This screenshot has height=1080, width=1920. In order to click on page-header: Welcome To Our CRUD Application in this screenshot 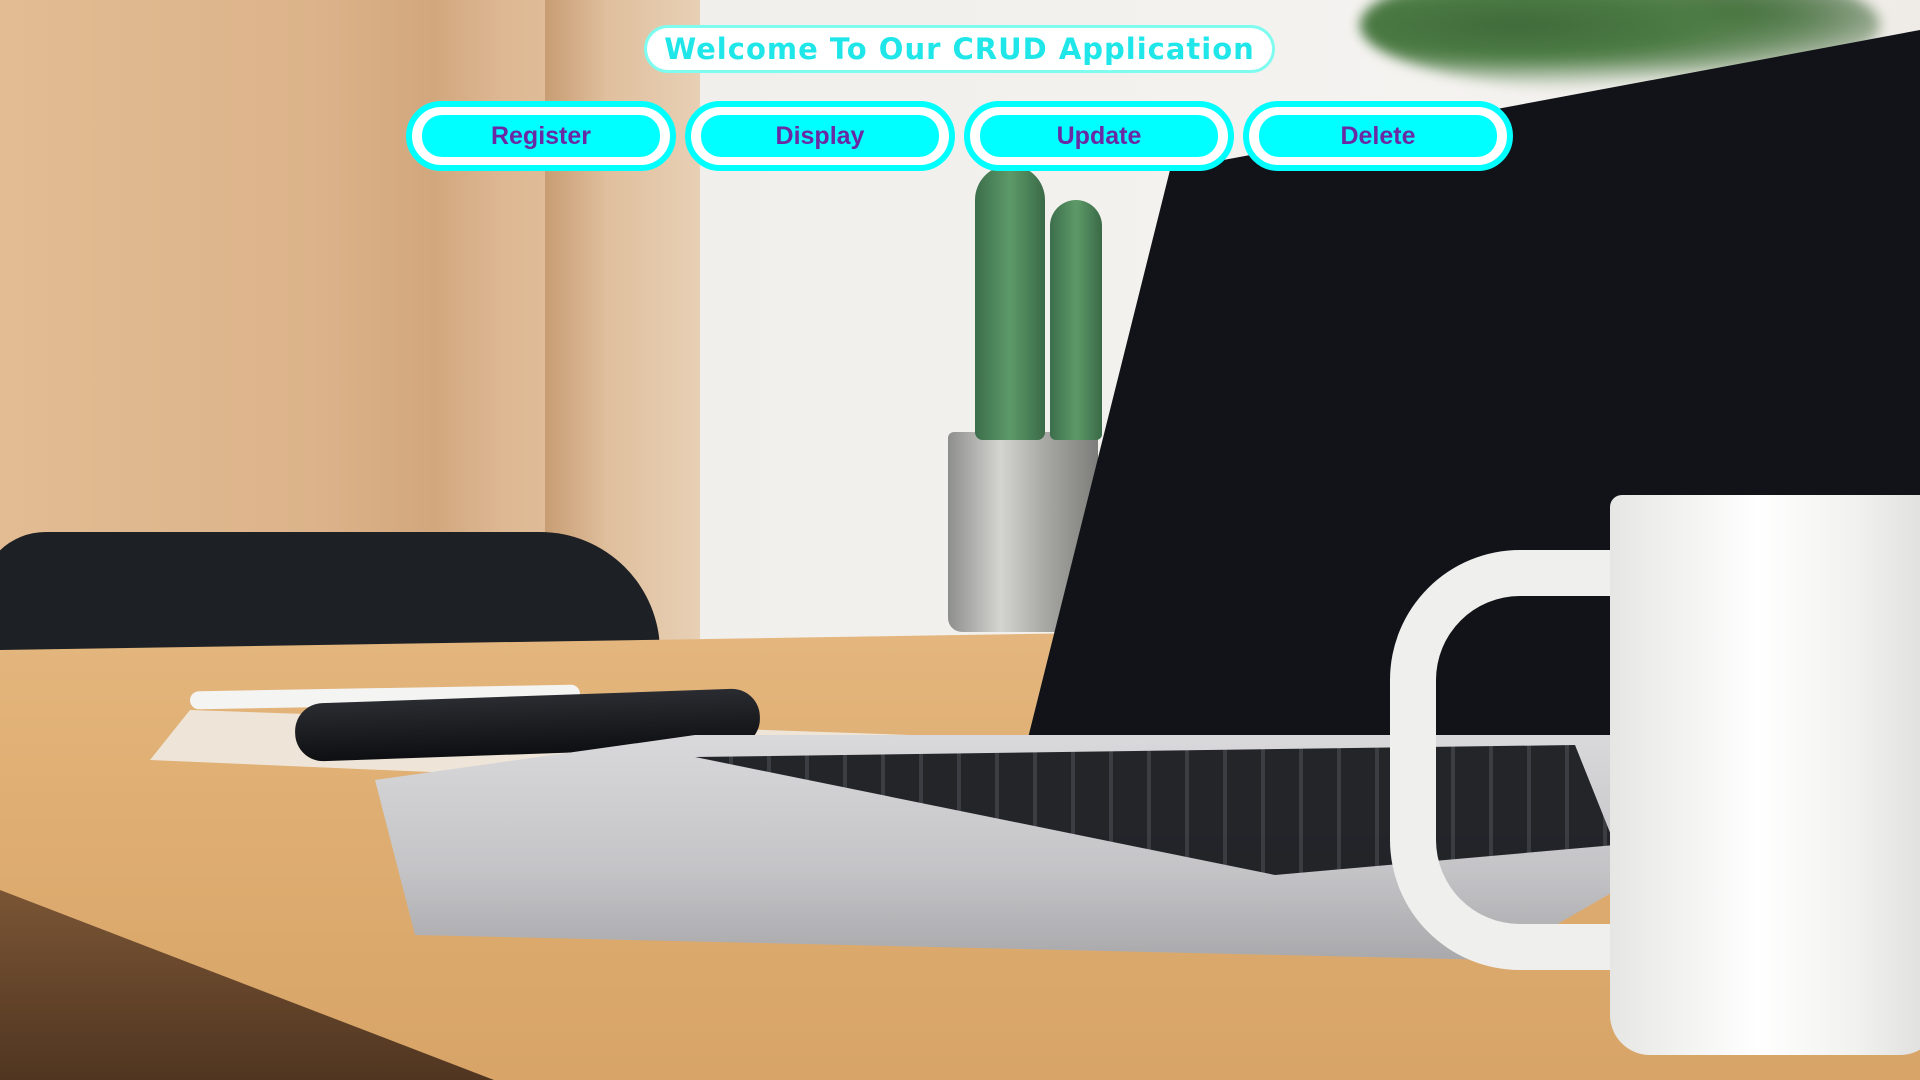, I will do `click(959, 49)`.